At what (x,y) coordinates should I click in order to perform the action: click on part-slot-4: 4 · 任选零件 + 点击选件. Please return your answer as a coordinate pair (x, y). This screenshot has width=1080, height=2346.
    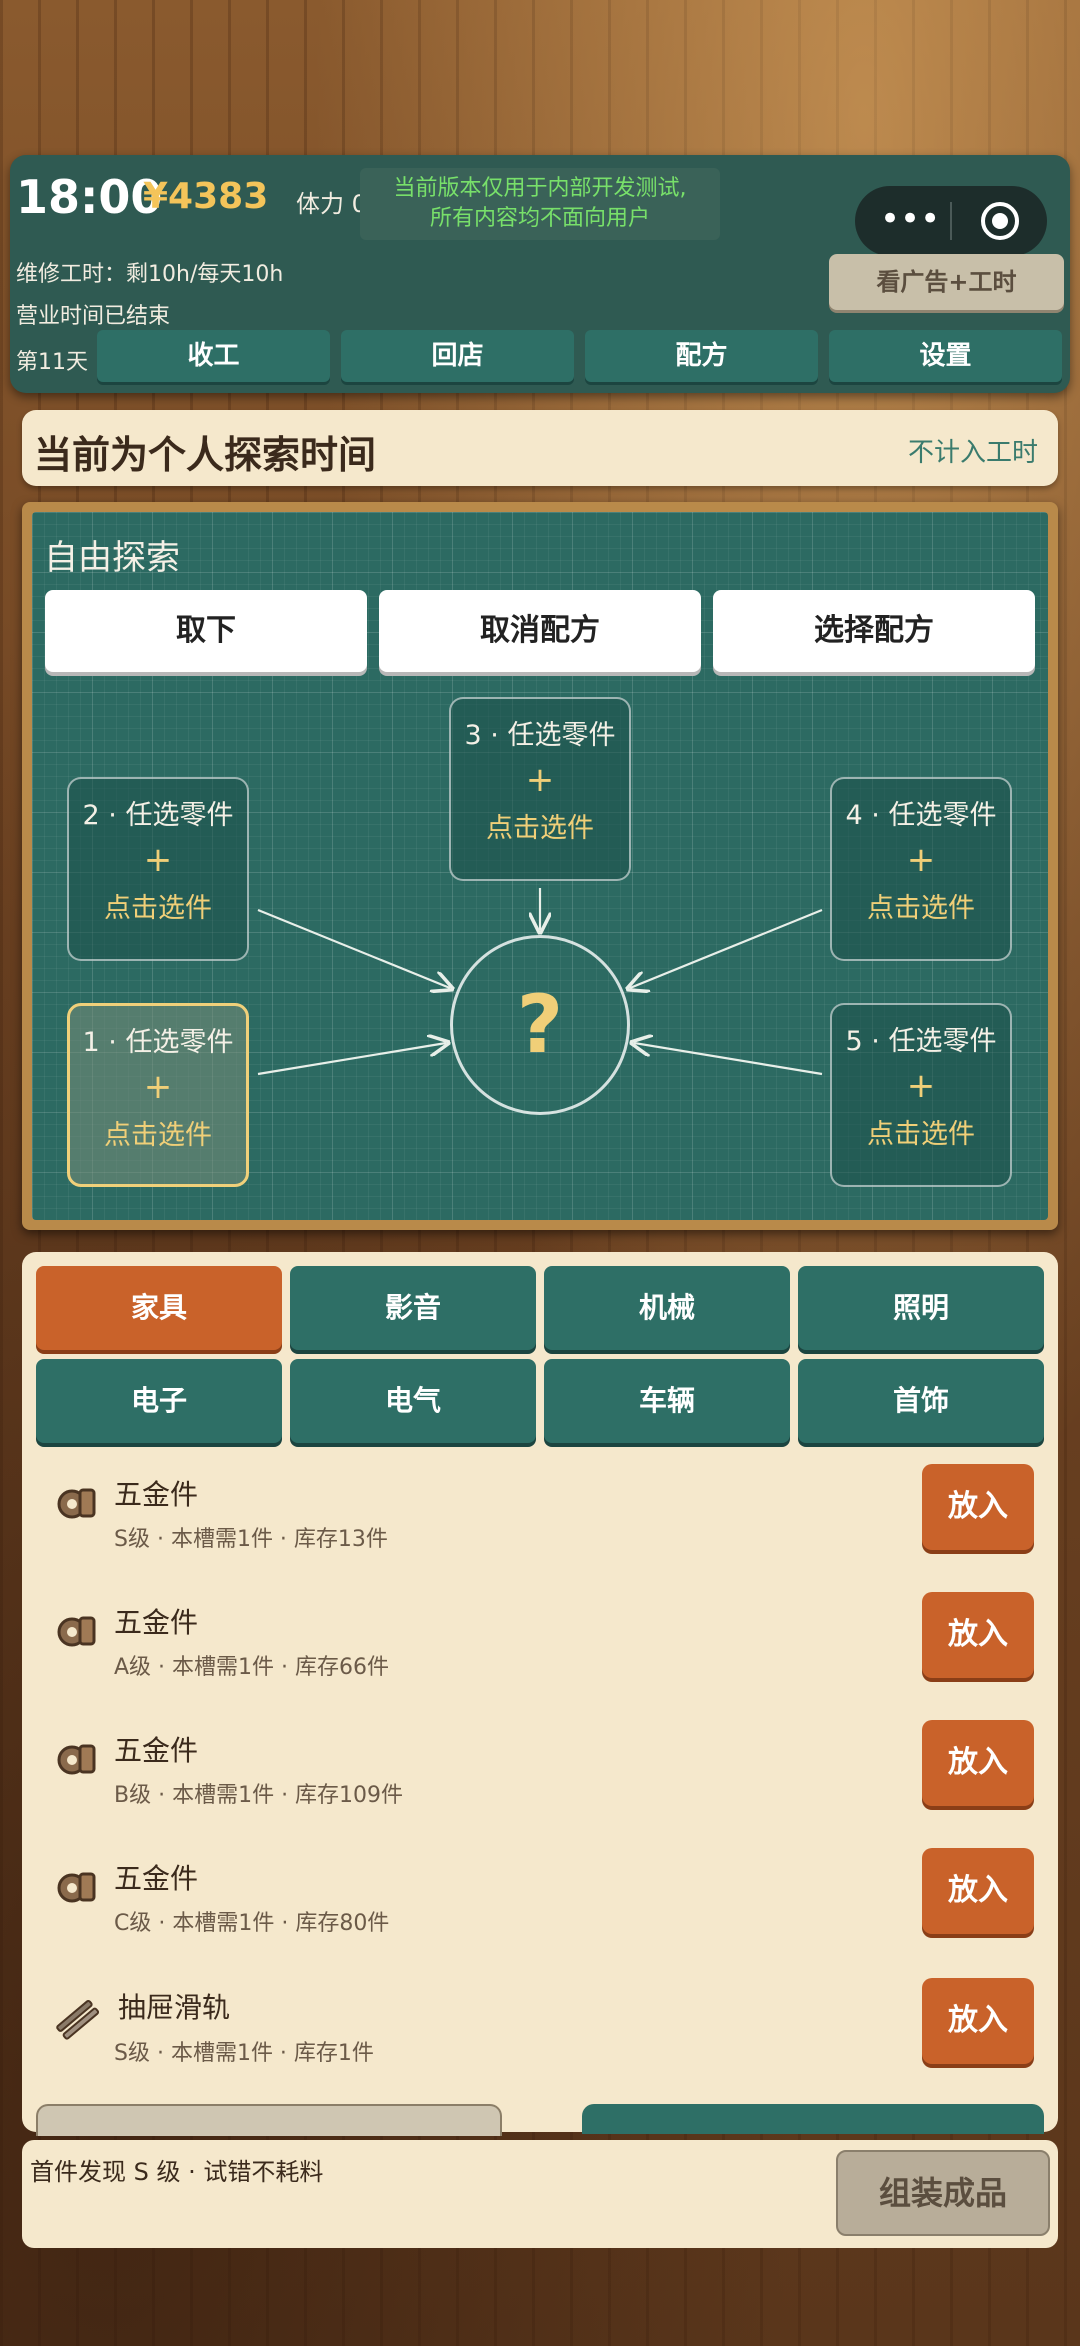
    Looking at the image, I should click on (921, 869).